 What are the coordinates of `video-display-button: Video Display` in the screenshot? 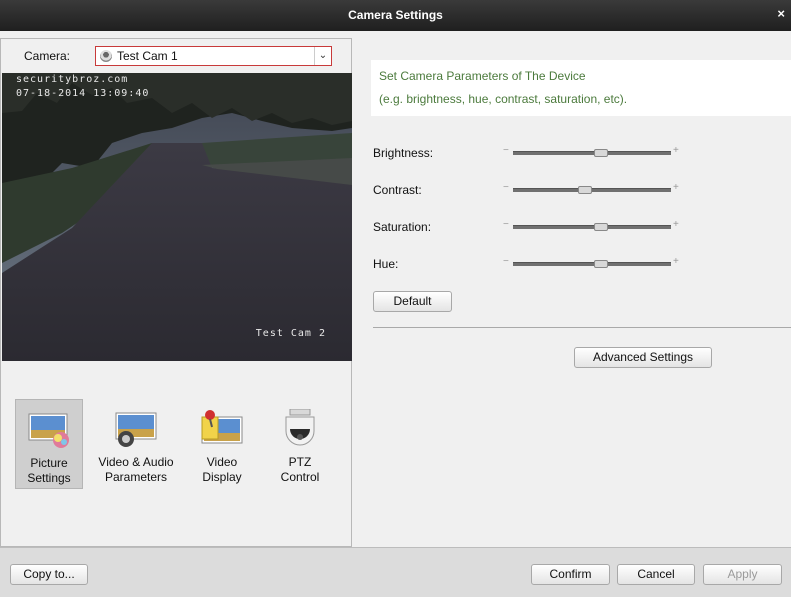 It's located at (222, 444).